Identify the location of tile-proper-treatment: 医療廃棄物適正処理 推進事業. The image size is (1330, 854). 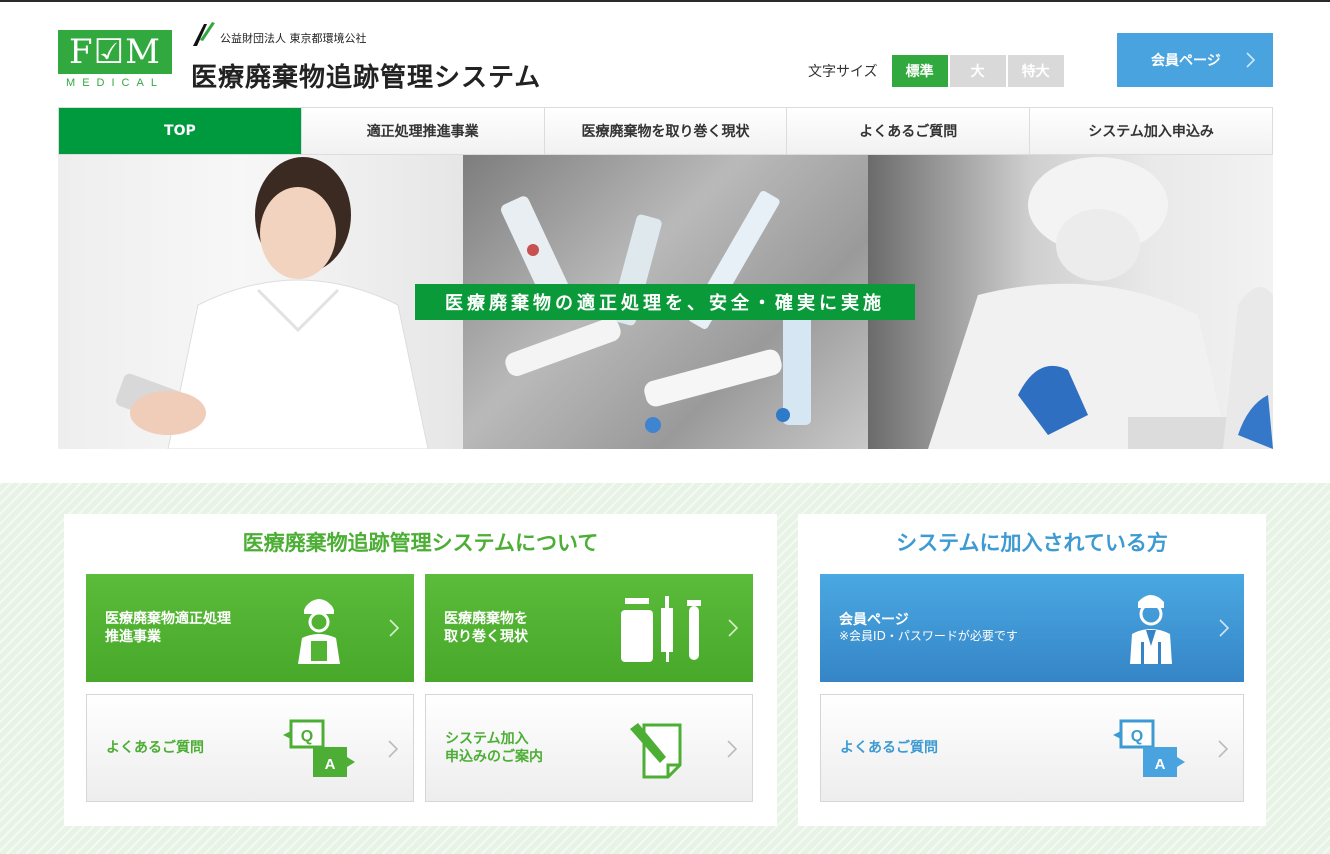
(250, 628).